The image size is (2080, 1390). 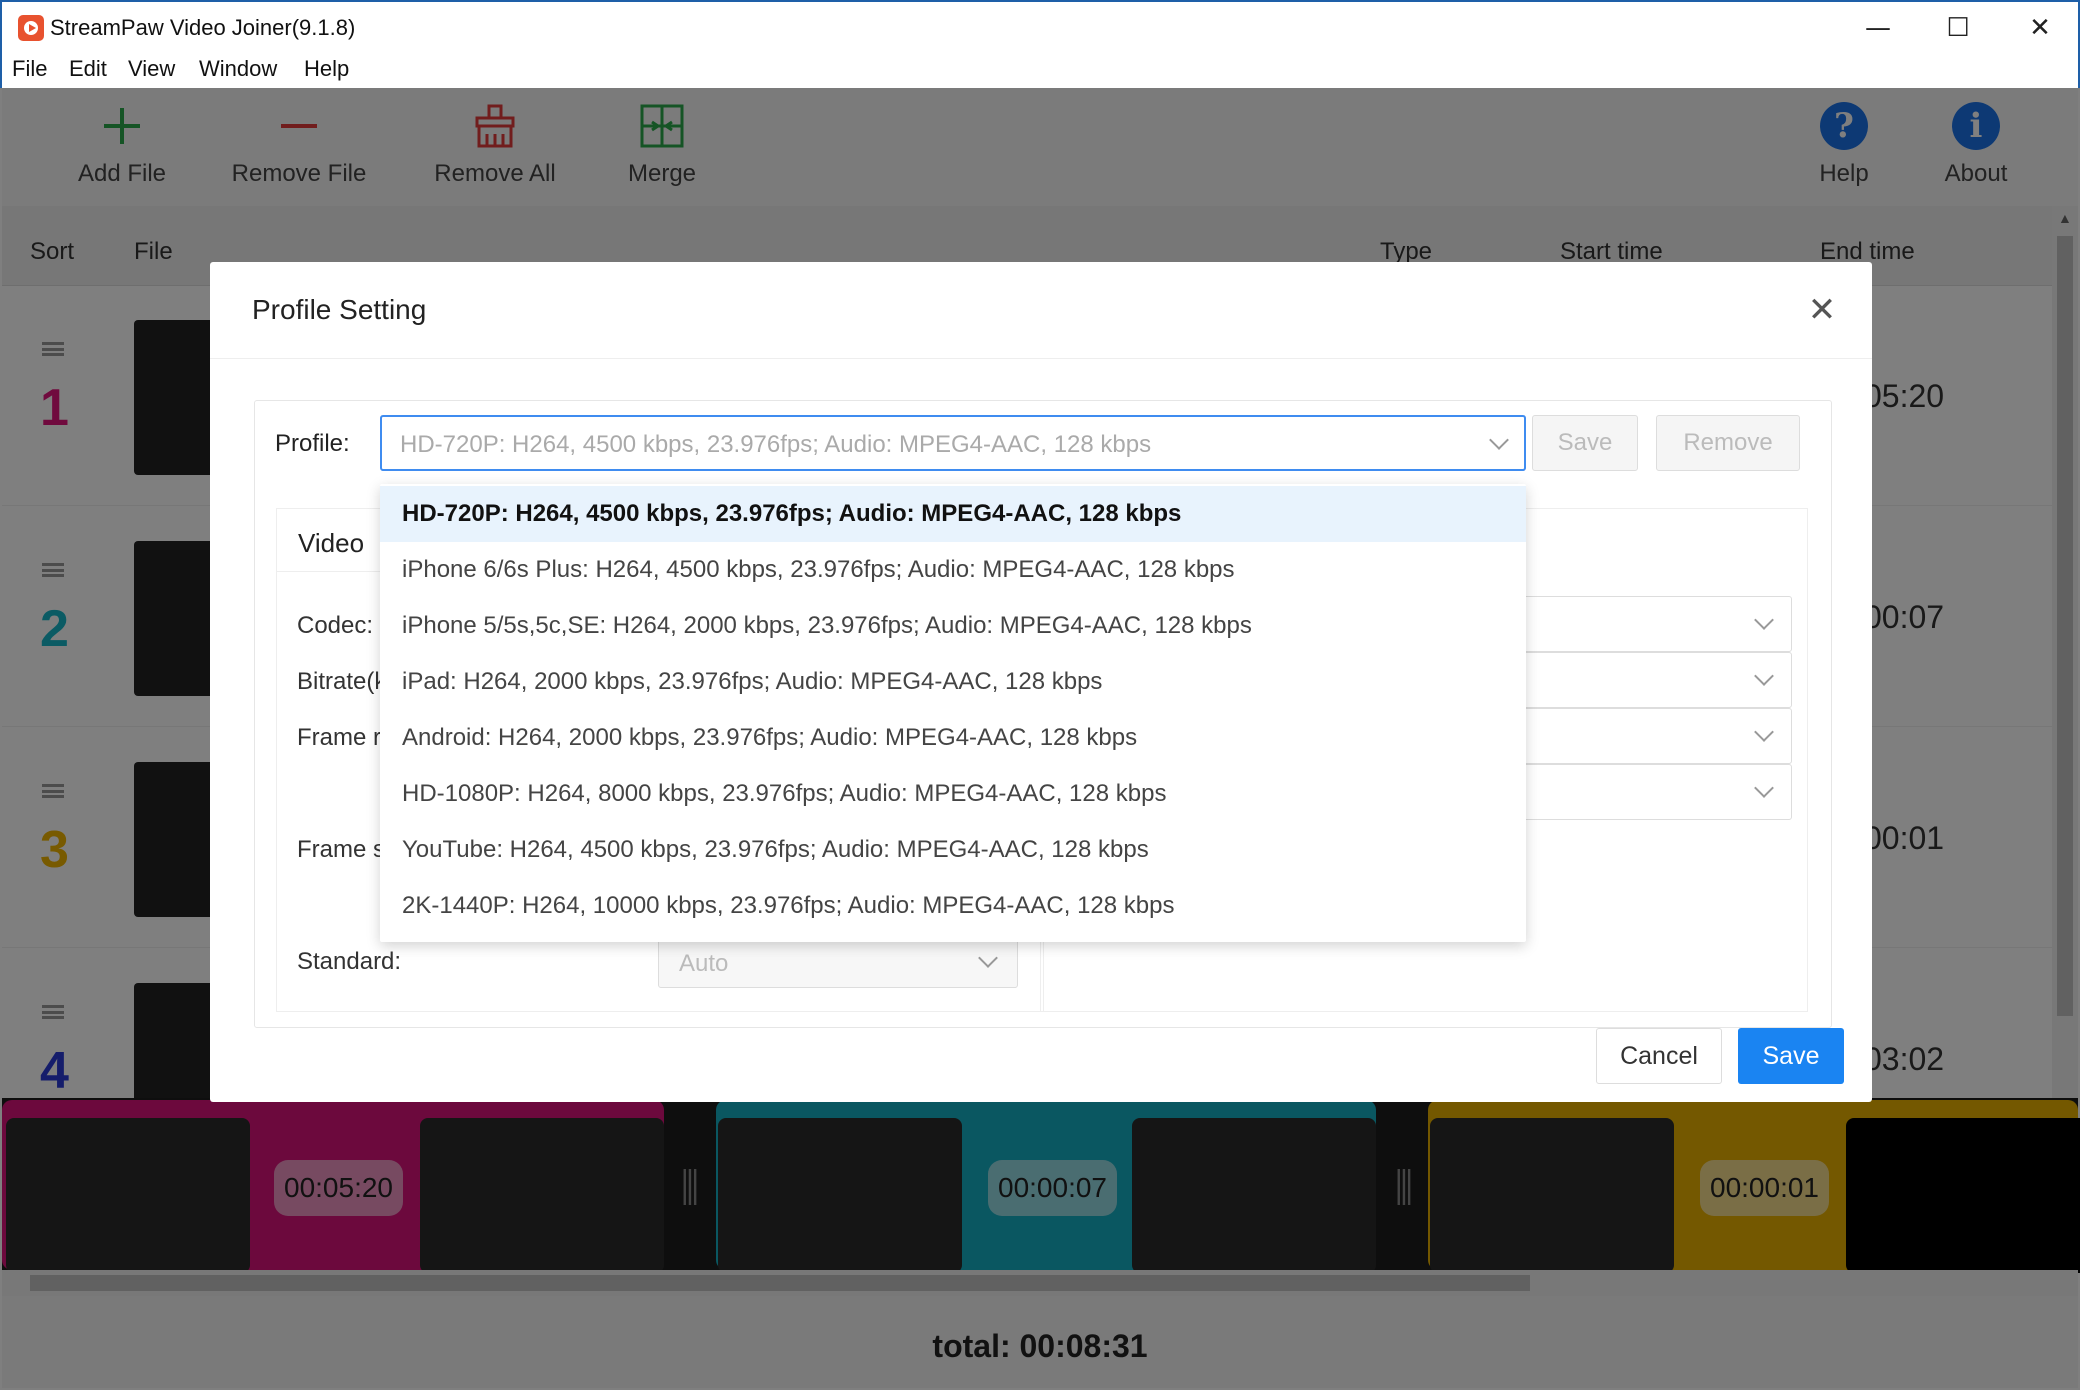 I want to click on title-bar: StreamPaw Video Joiner(9.1.8) — ☐ ✕, so click(x=1040, y=26).